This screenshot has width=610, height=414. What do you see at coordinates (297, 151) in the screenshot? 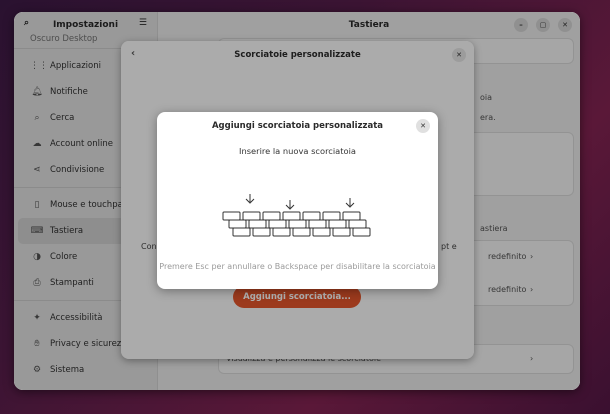
I see `add-shortcut-message: Inserire la nuova scorciatoia` at bounding box center [297, 151].